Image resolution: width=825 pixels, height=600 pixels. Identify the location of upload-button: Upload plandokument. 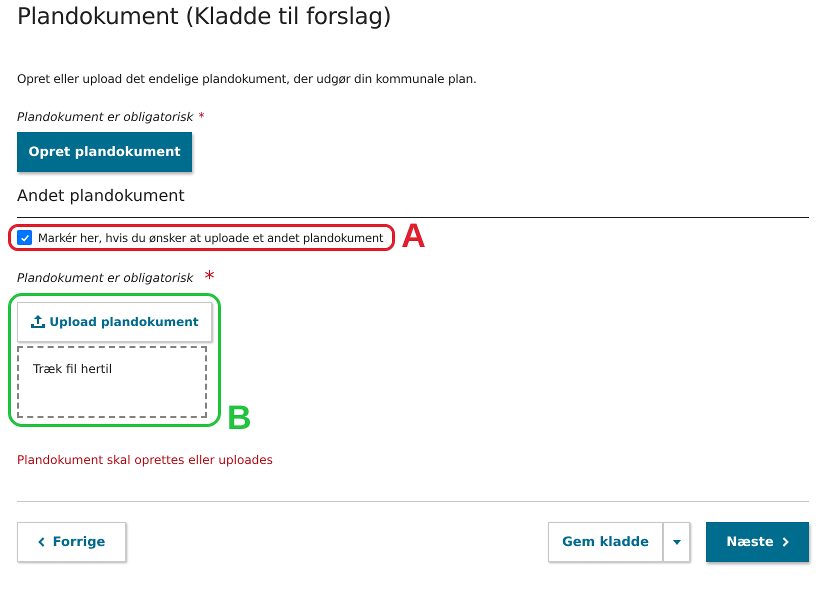
(114, 322).